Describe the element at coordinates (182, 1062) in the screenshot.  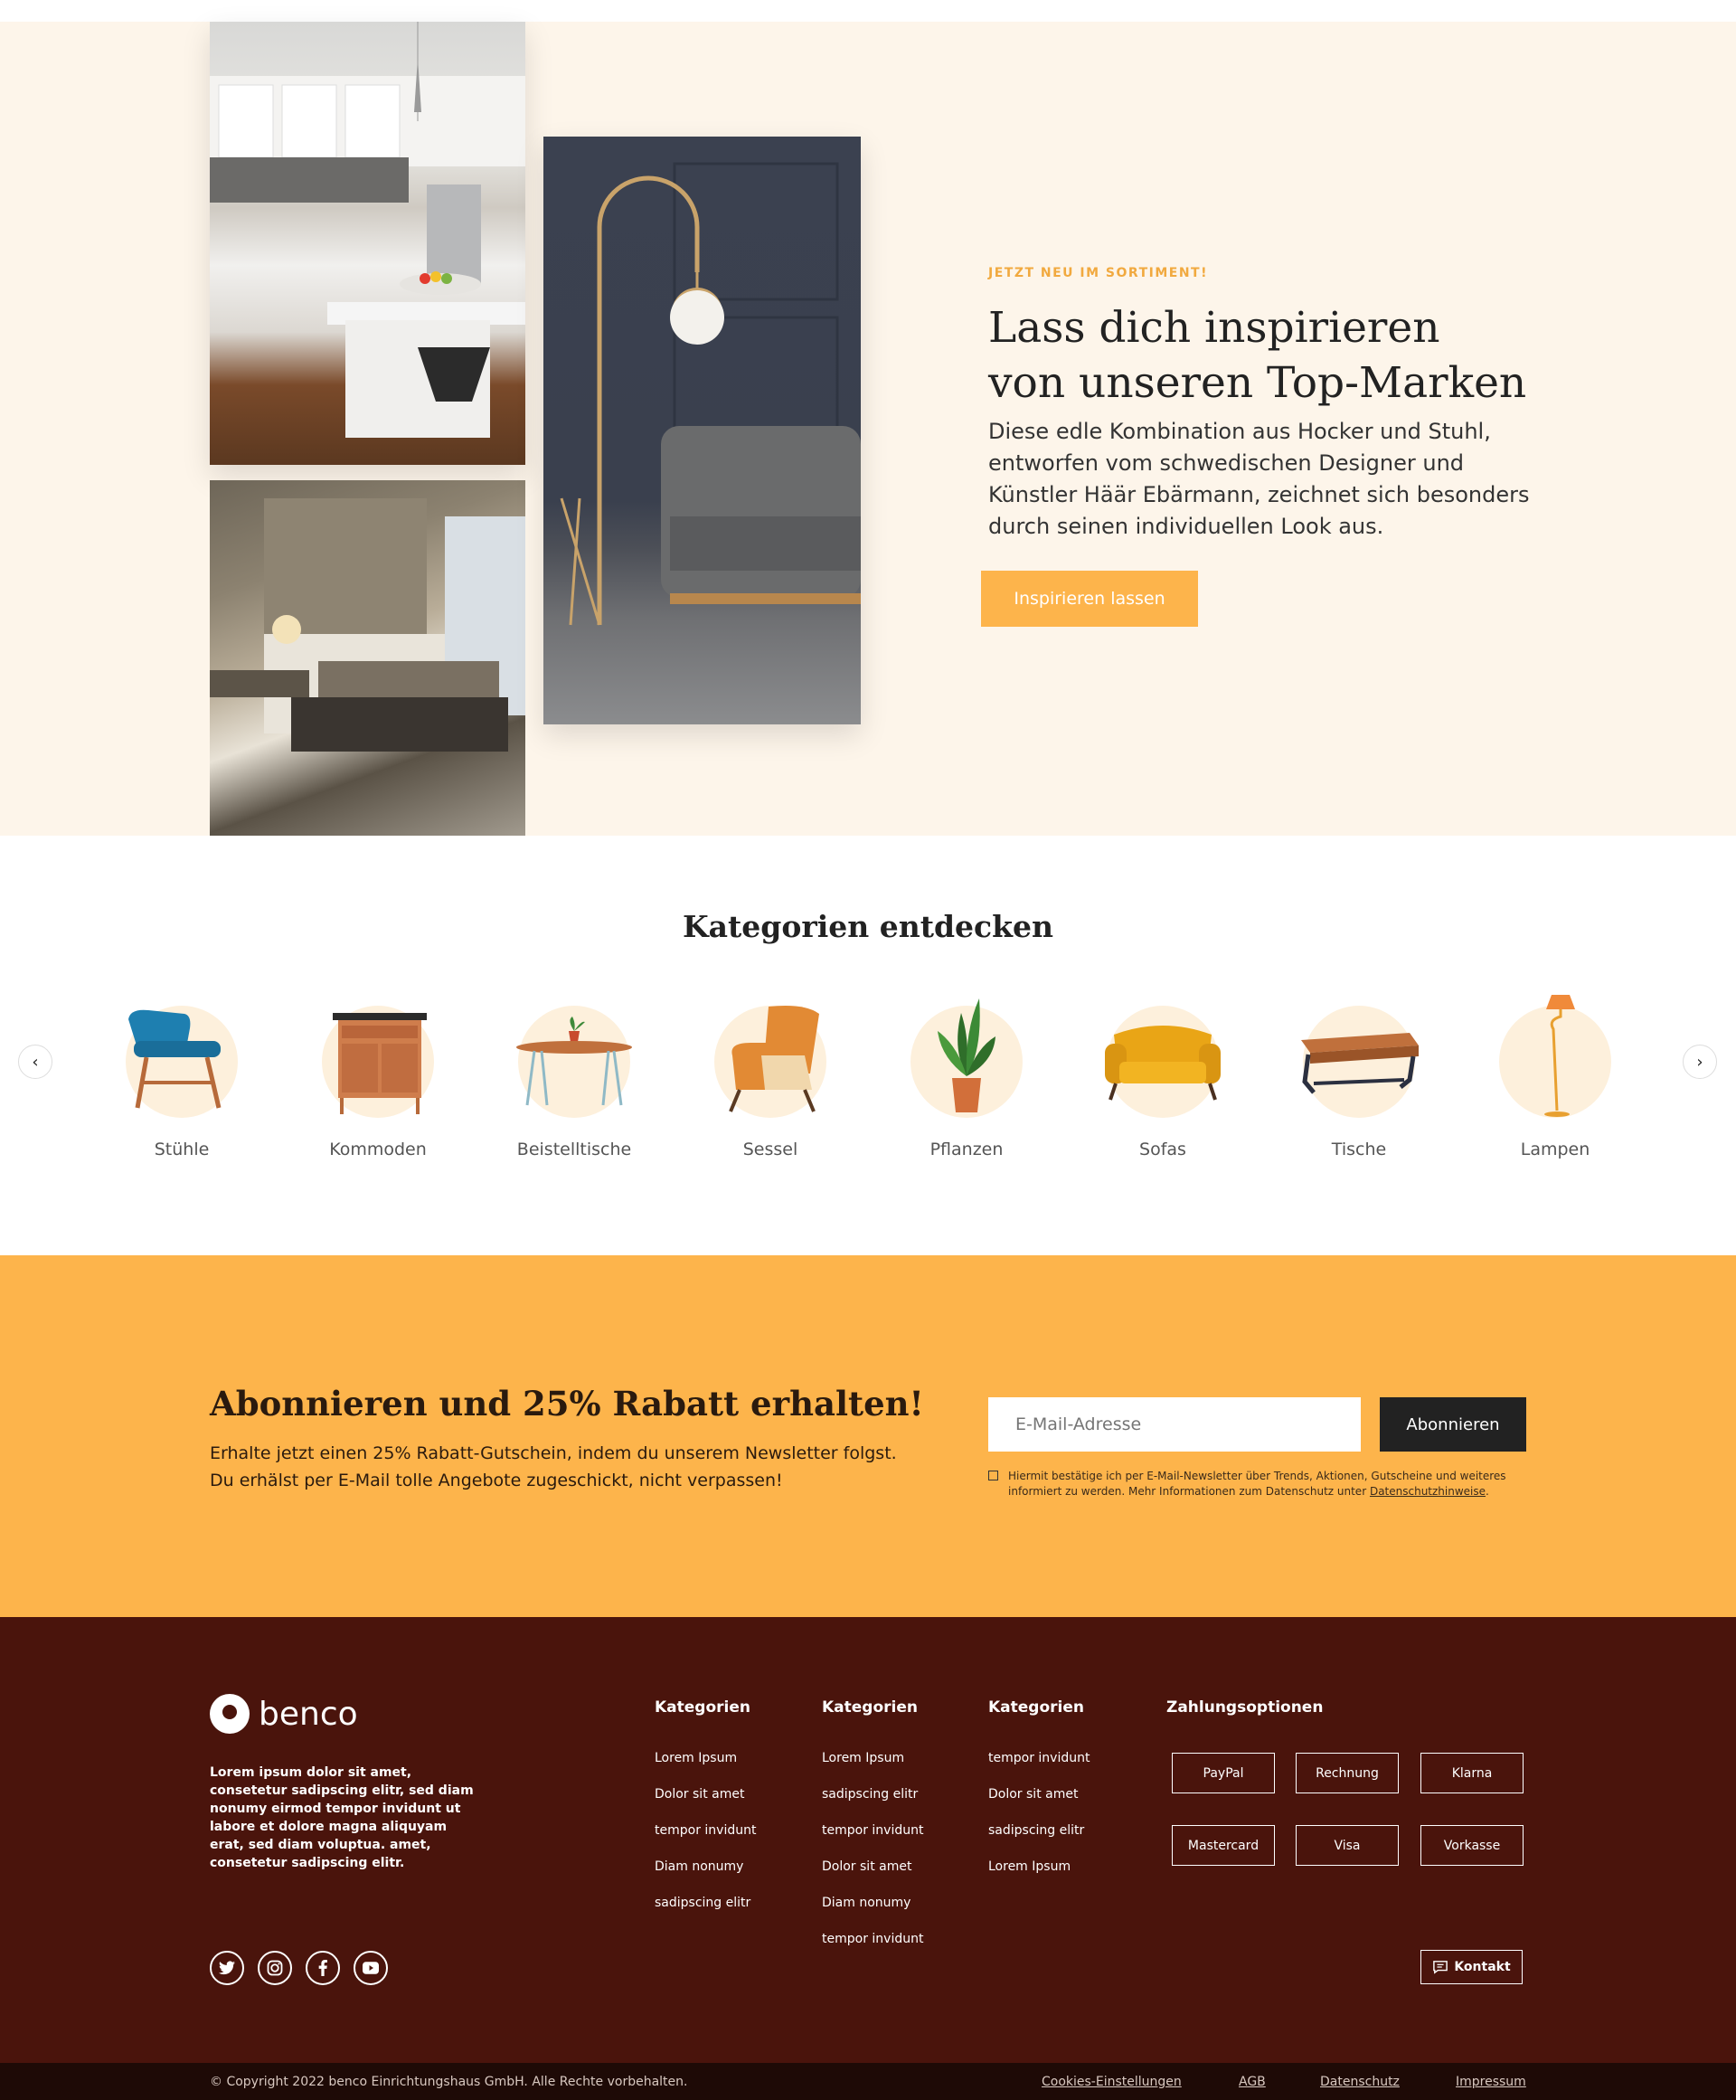
I see `chair-icon` at that location.